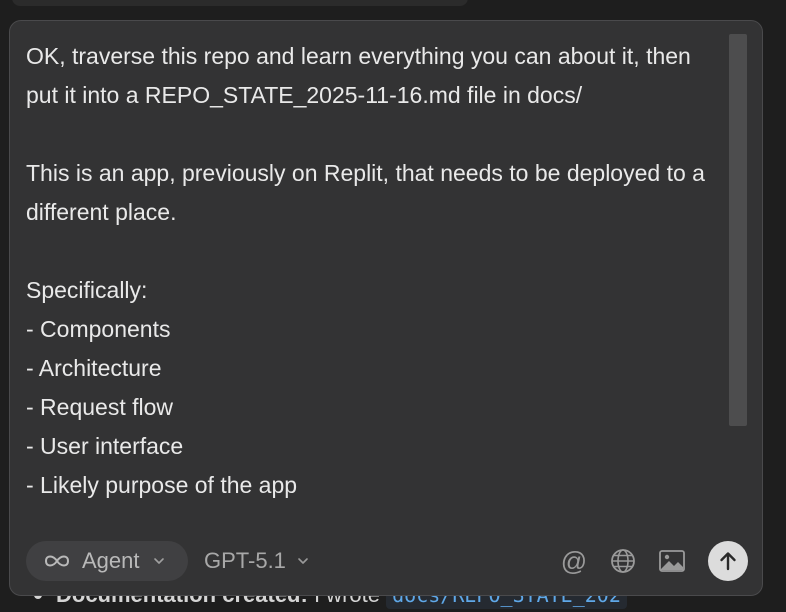 This screenshot has width=786, height=612. I want to click on image-icon, so click(672, 561).